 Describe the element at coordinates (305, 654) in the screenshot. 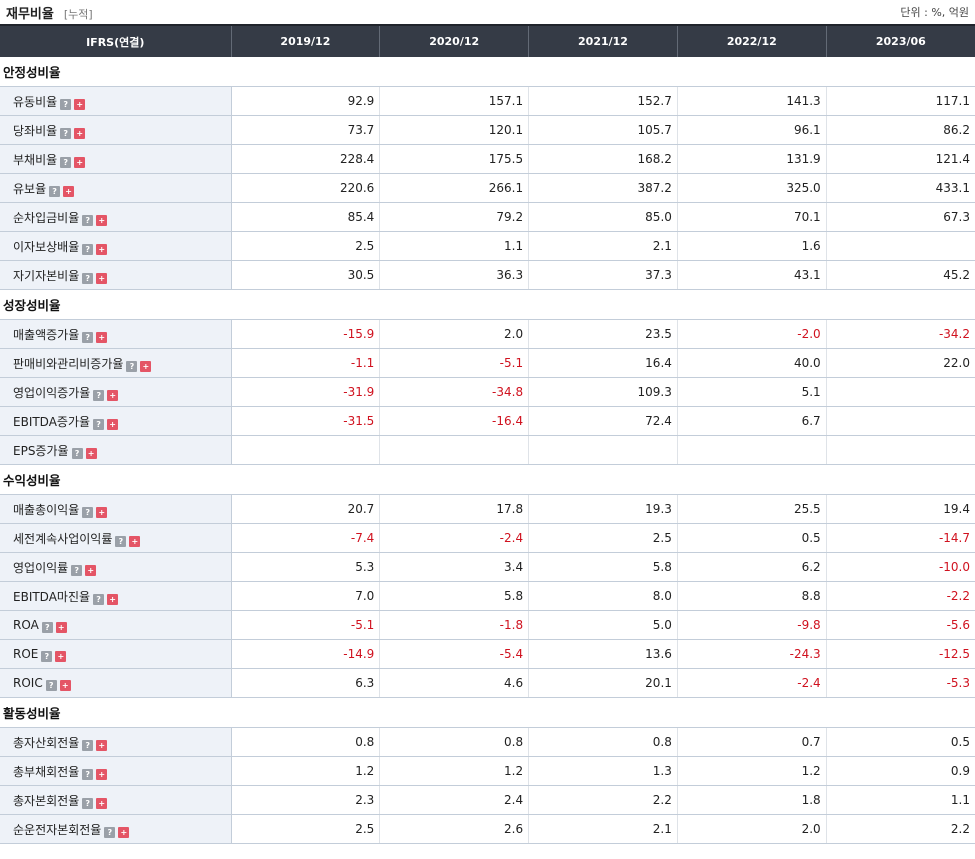

I see `value-cell: -14.9` at that location.